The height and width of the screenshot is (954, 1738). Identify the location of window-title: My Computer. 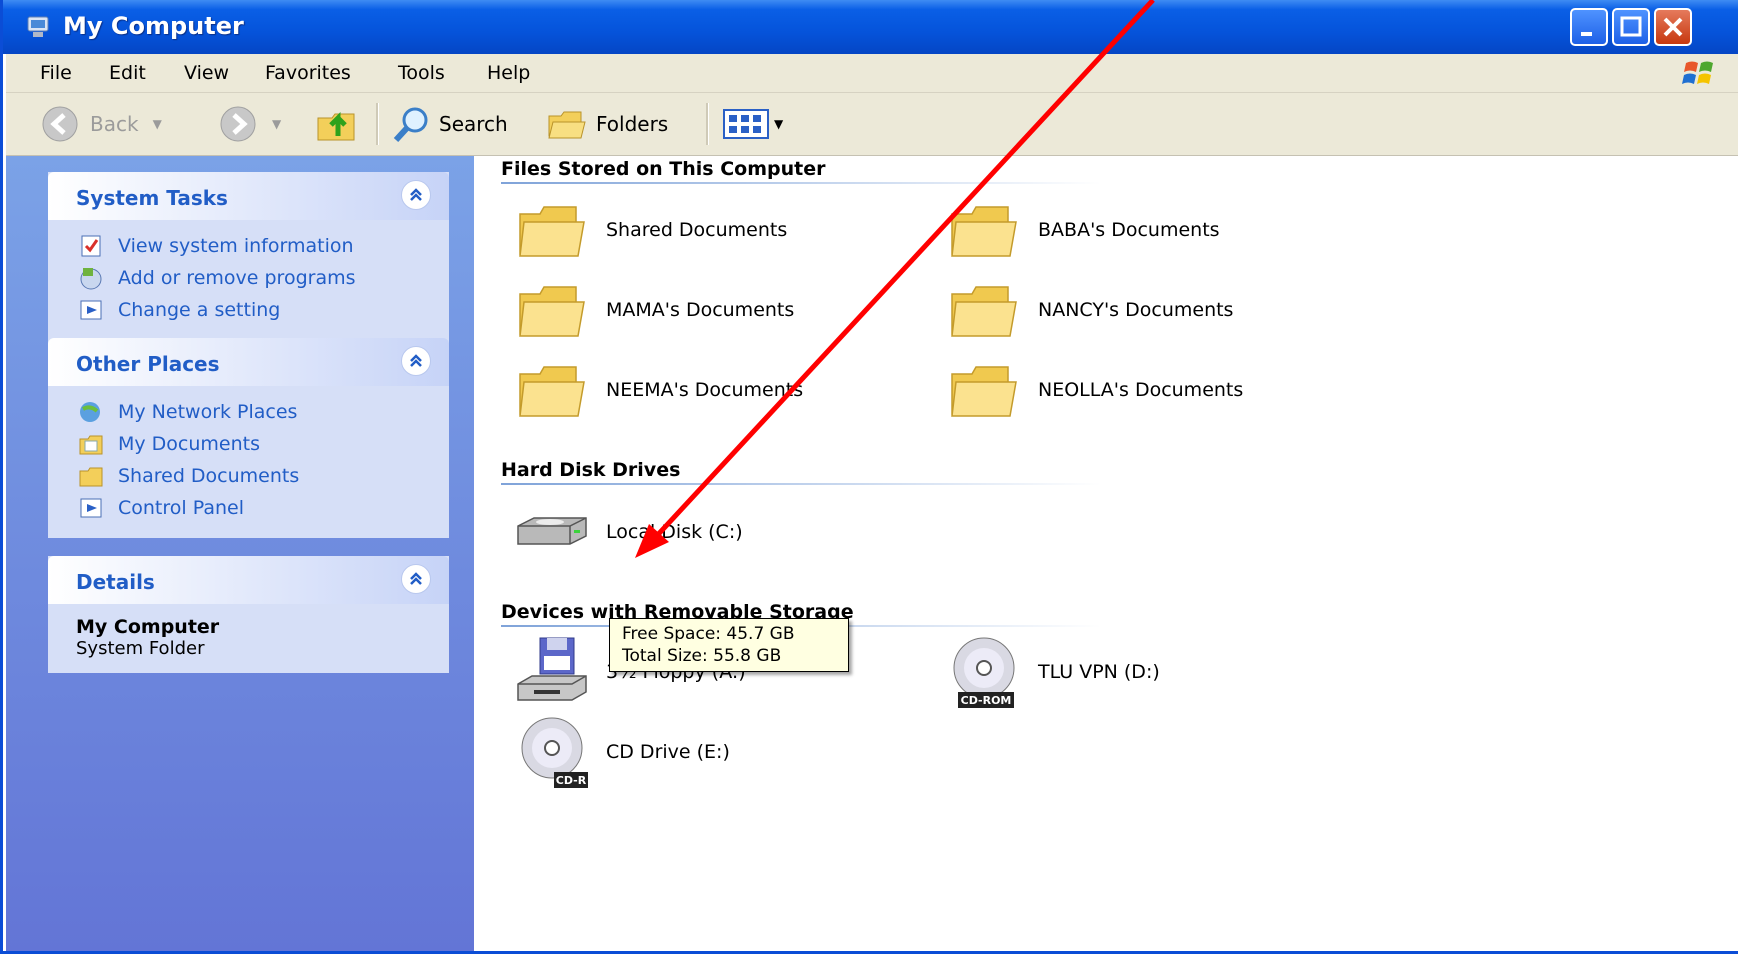
(153, 26).